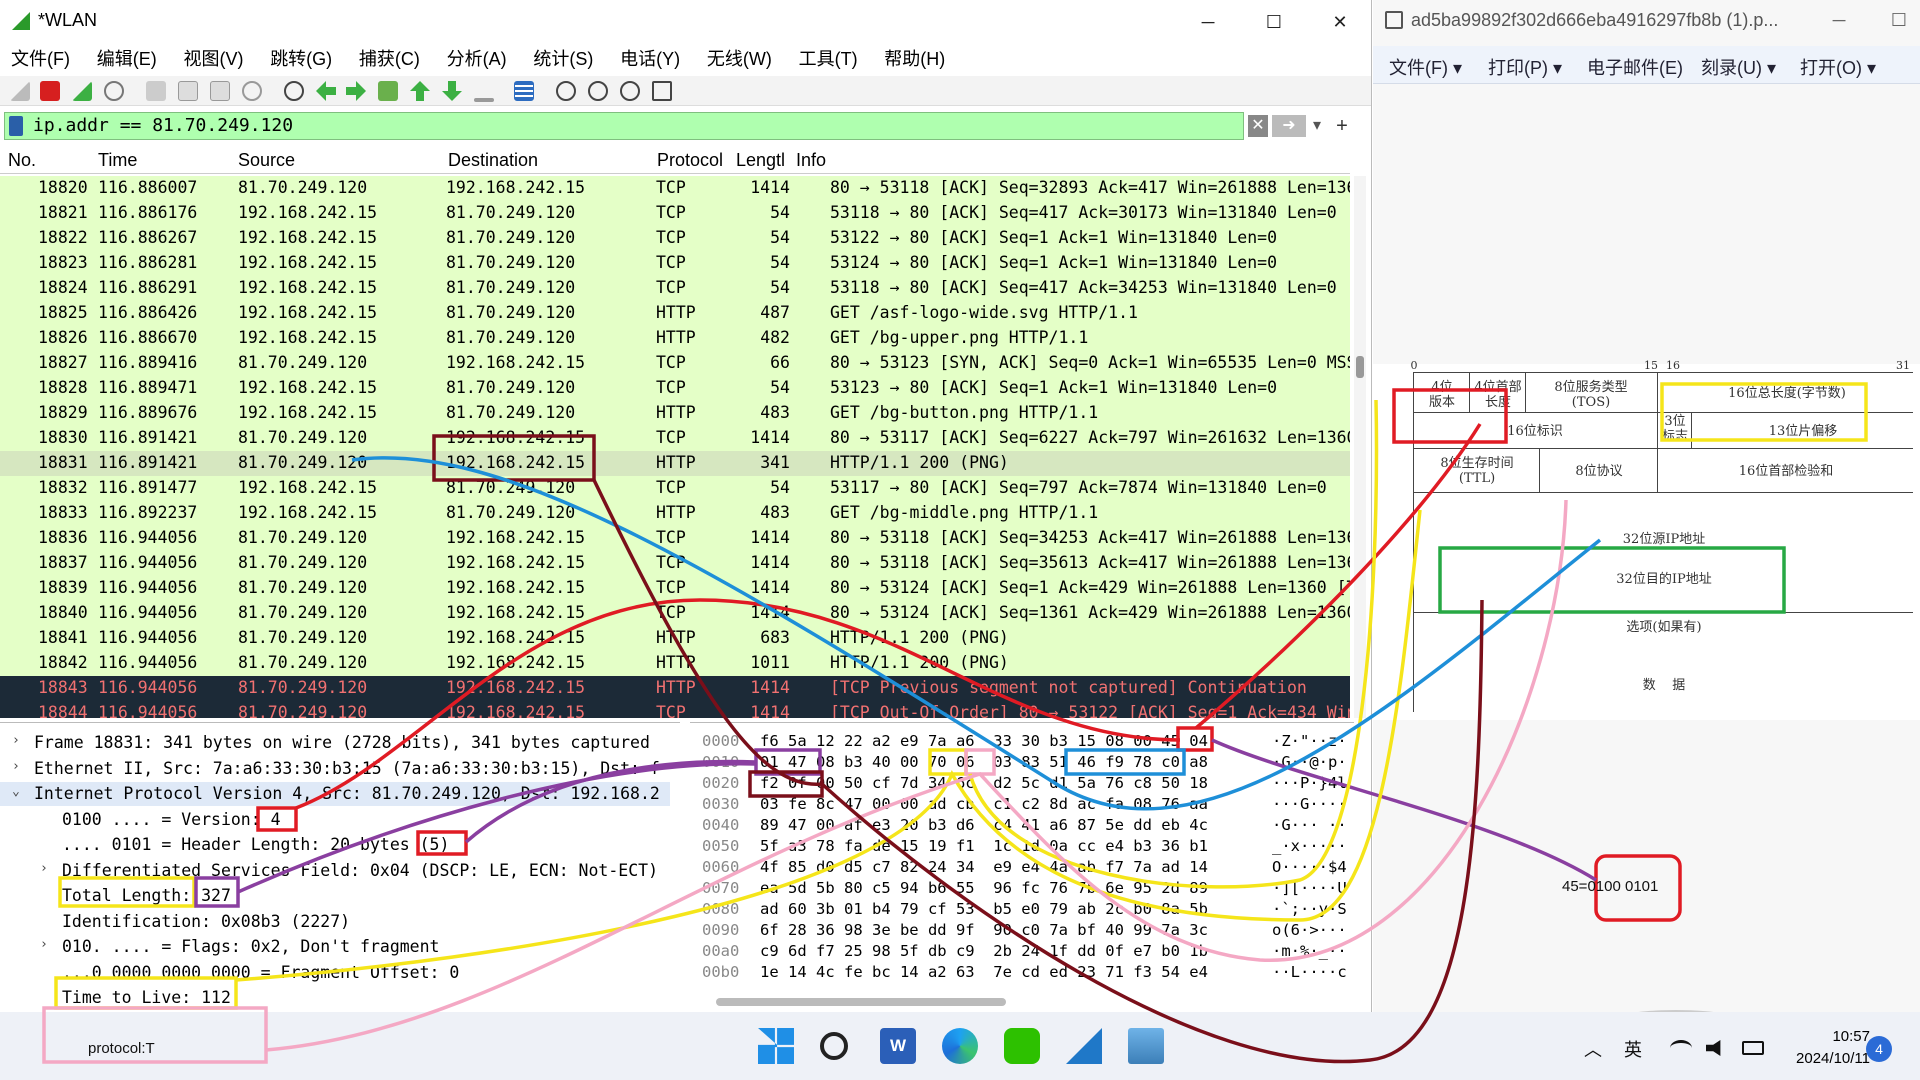 The width and height of the screenshot is (1920, 1080). Describe the element at coordinates (1360, 447) in the screenshot. I see `packet-list-scrollbar` at that location.